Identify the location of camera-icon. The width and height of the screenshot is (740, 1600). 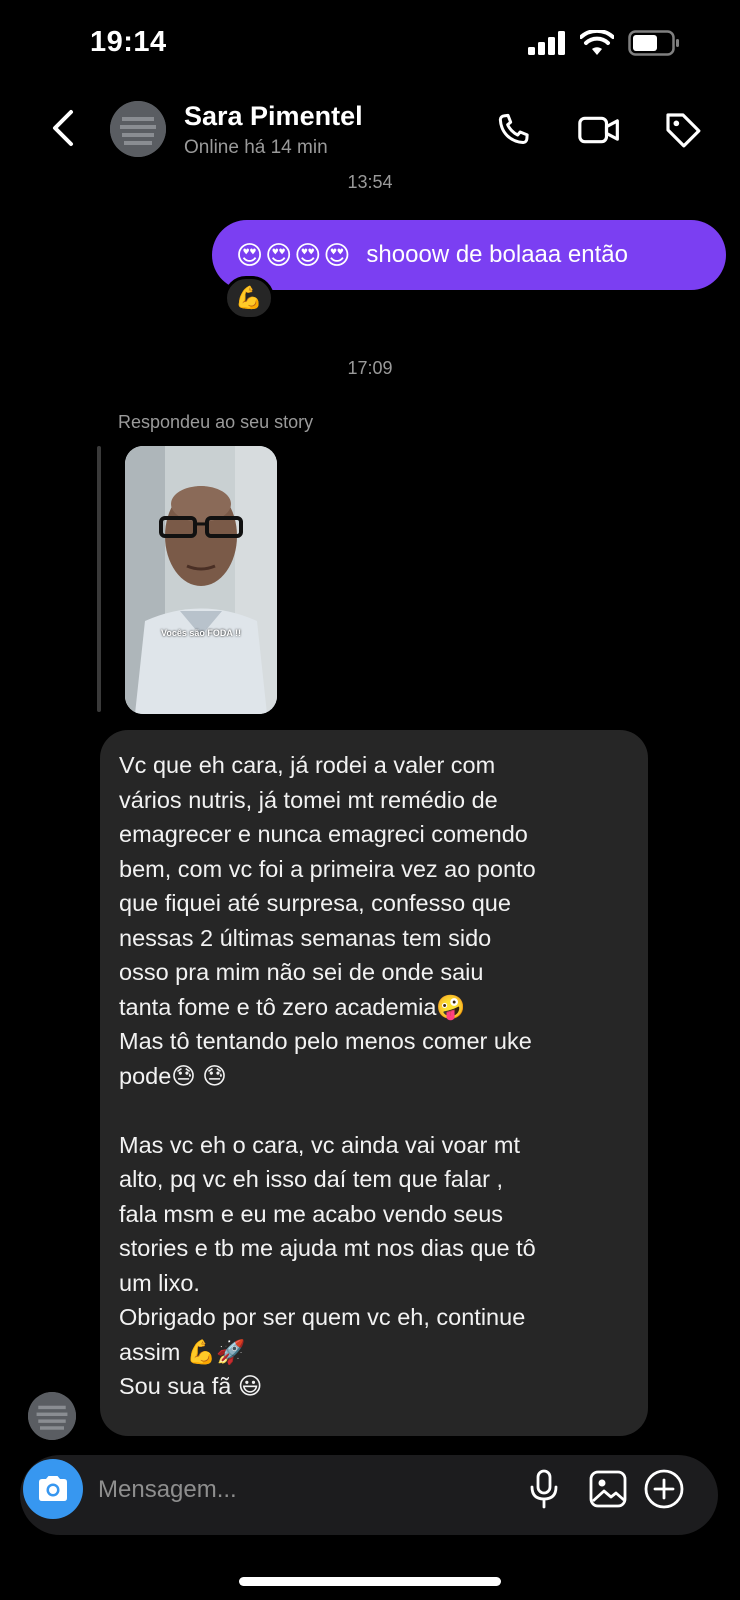
(53, 1488).